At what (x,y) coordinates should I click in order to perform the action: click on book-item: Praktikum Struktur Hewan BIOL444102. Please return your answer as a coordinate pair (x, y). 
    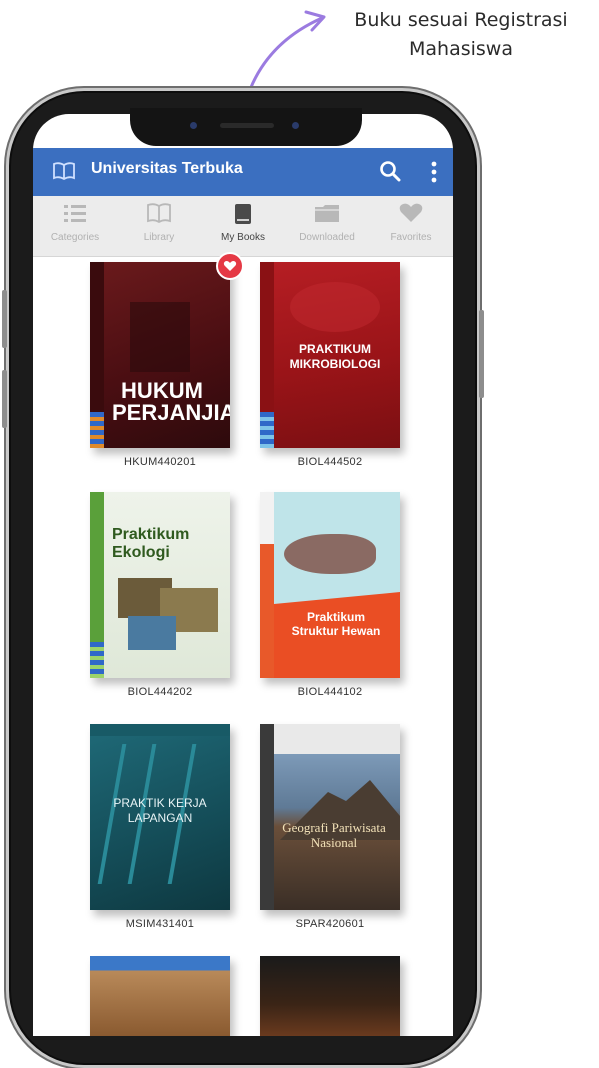
    Looking at the image, I should click on (330, 595).